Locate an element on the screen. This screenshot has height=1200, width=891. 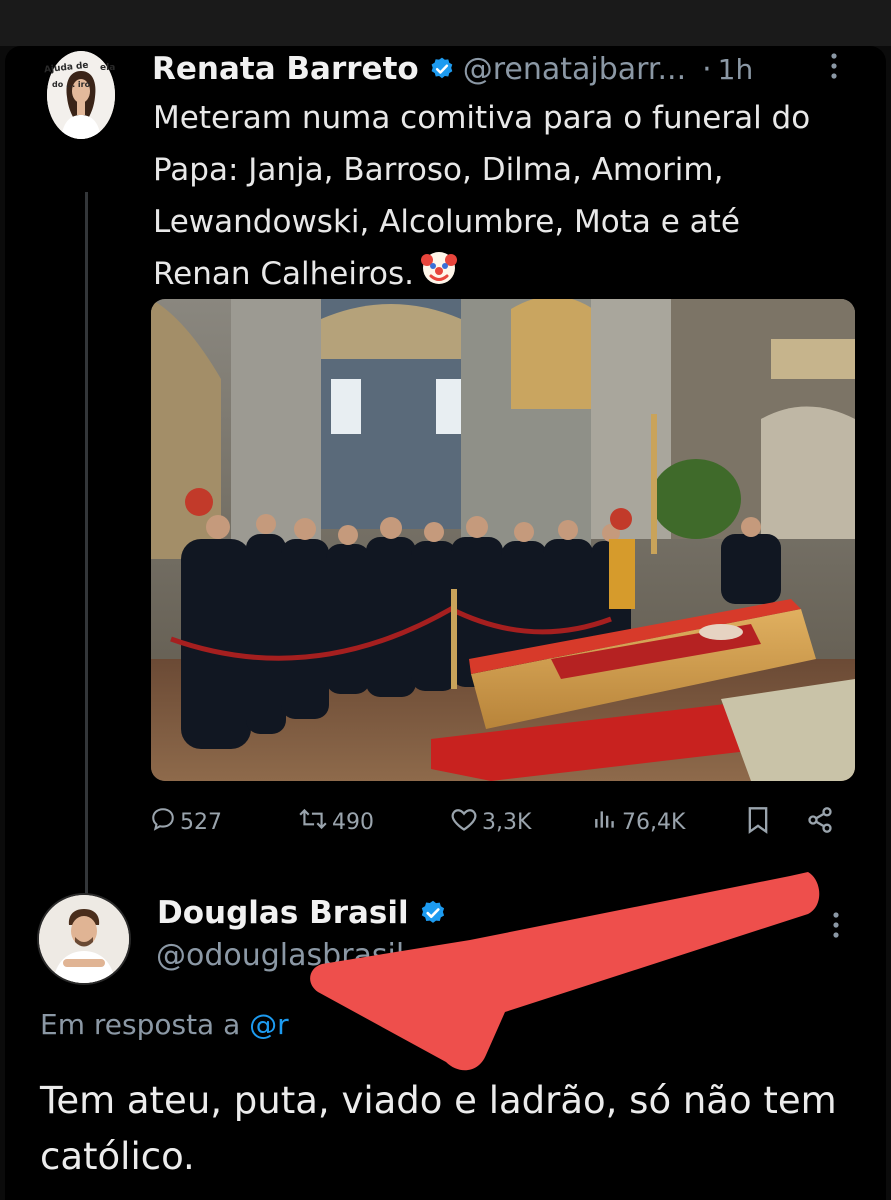
reply-author-name: Douglas Brasil is located at coordinates (283, 913).